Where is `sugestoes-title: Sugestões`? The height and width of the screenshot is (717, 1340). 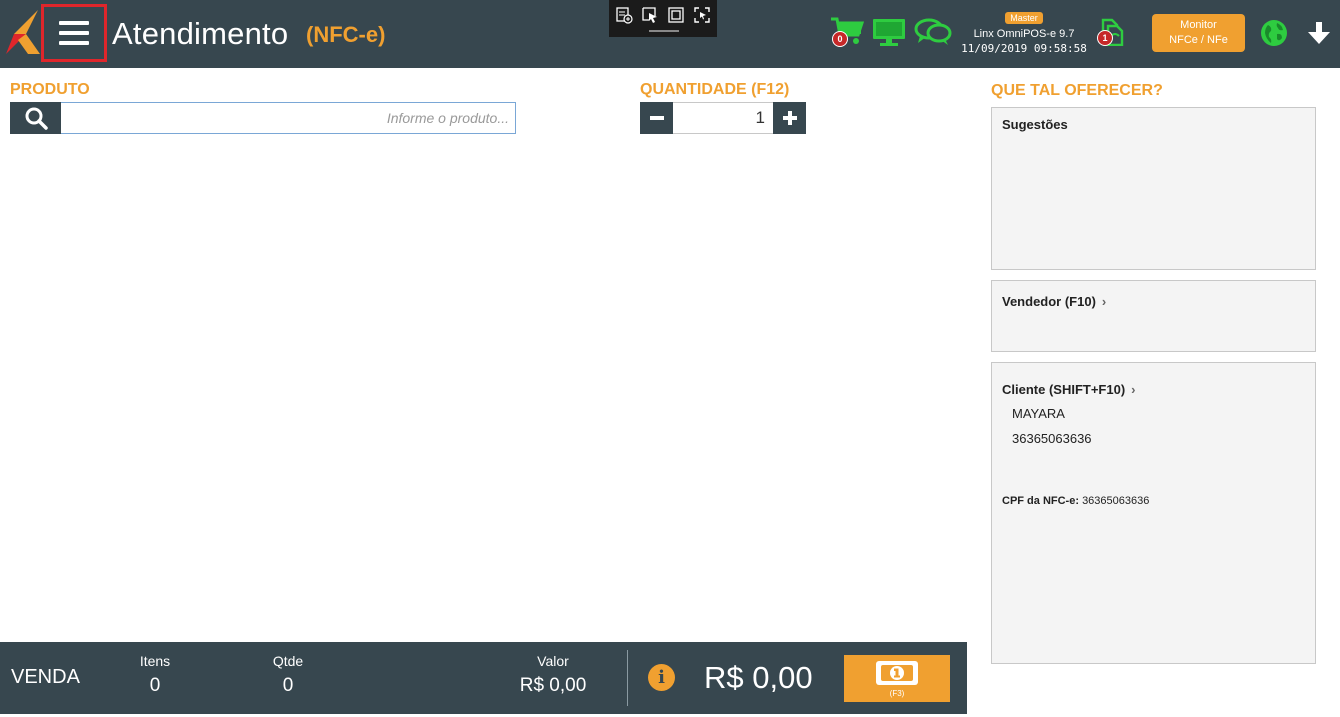 sugestoes-title: Sugestões is located at coordinates (1035, 124).